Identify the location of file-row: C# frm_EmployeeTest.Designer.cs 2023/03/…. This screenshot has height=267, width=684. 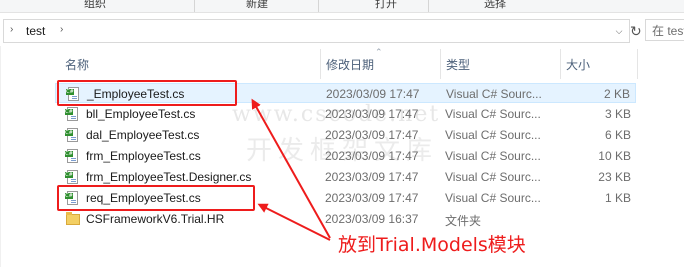
(345, 177).